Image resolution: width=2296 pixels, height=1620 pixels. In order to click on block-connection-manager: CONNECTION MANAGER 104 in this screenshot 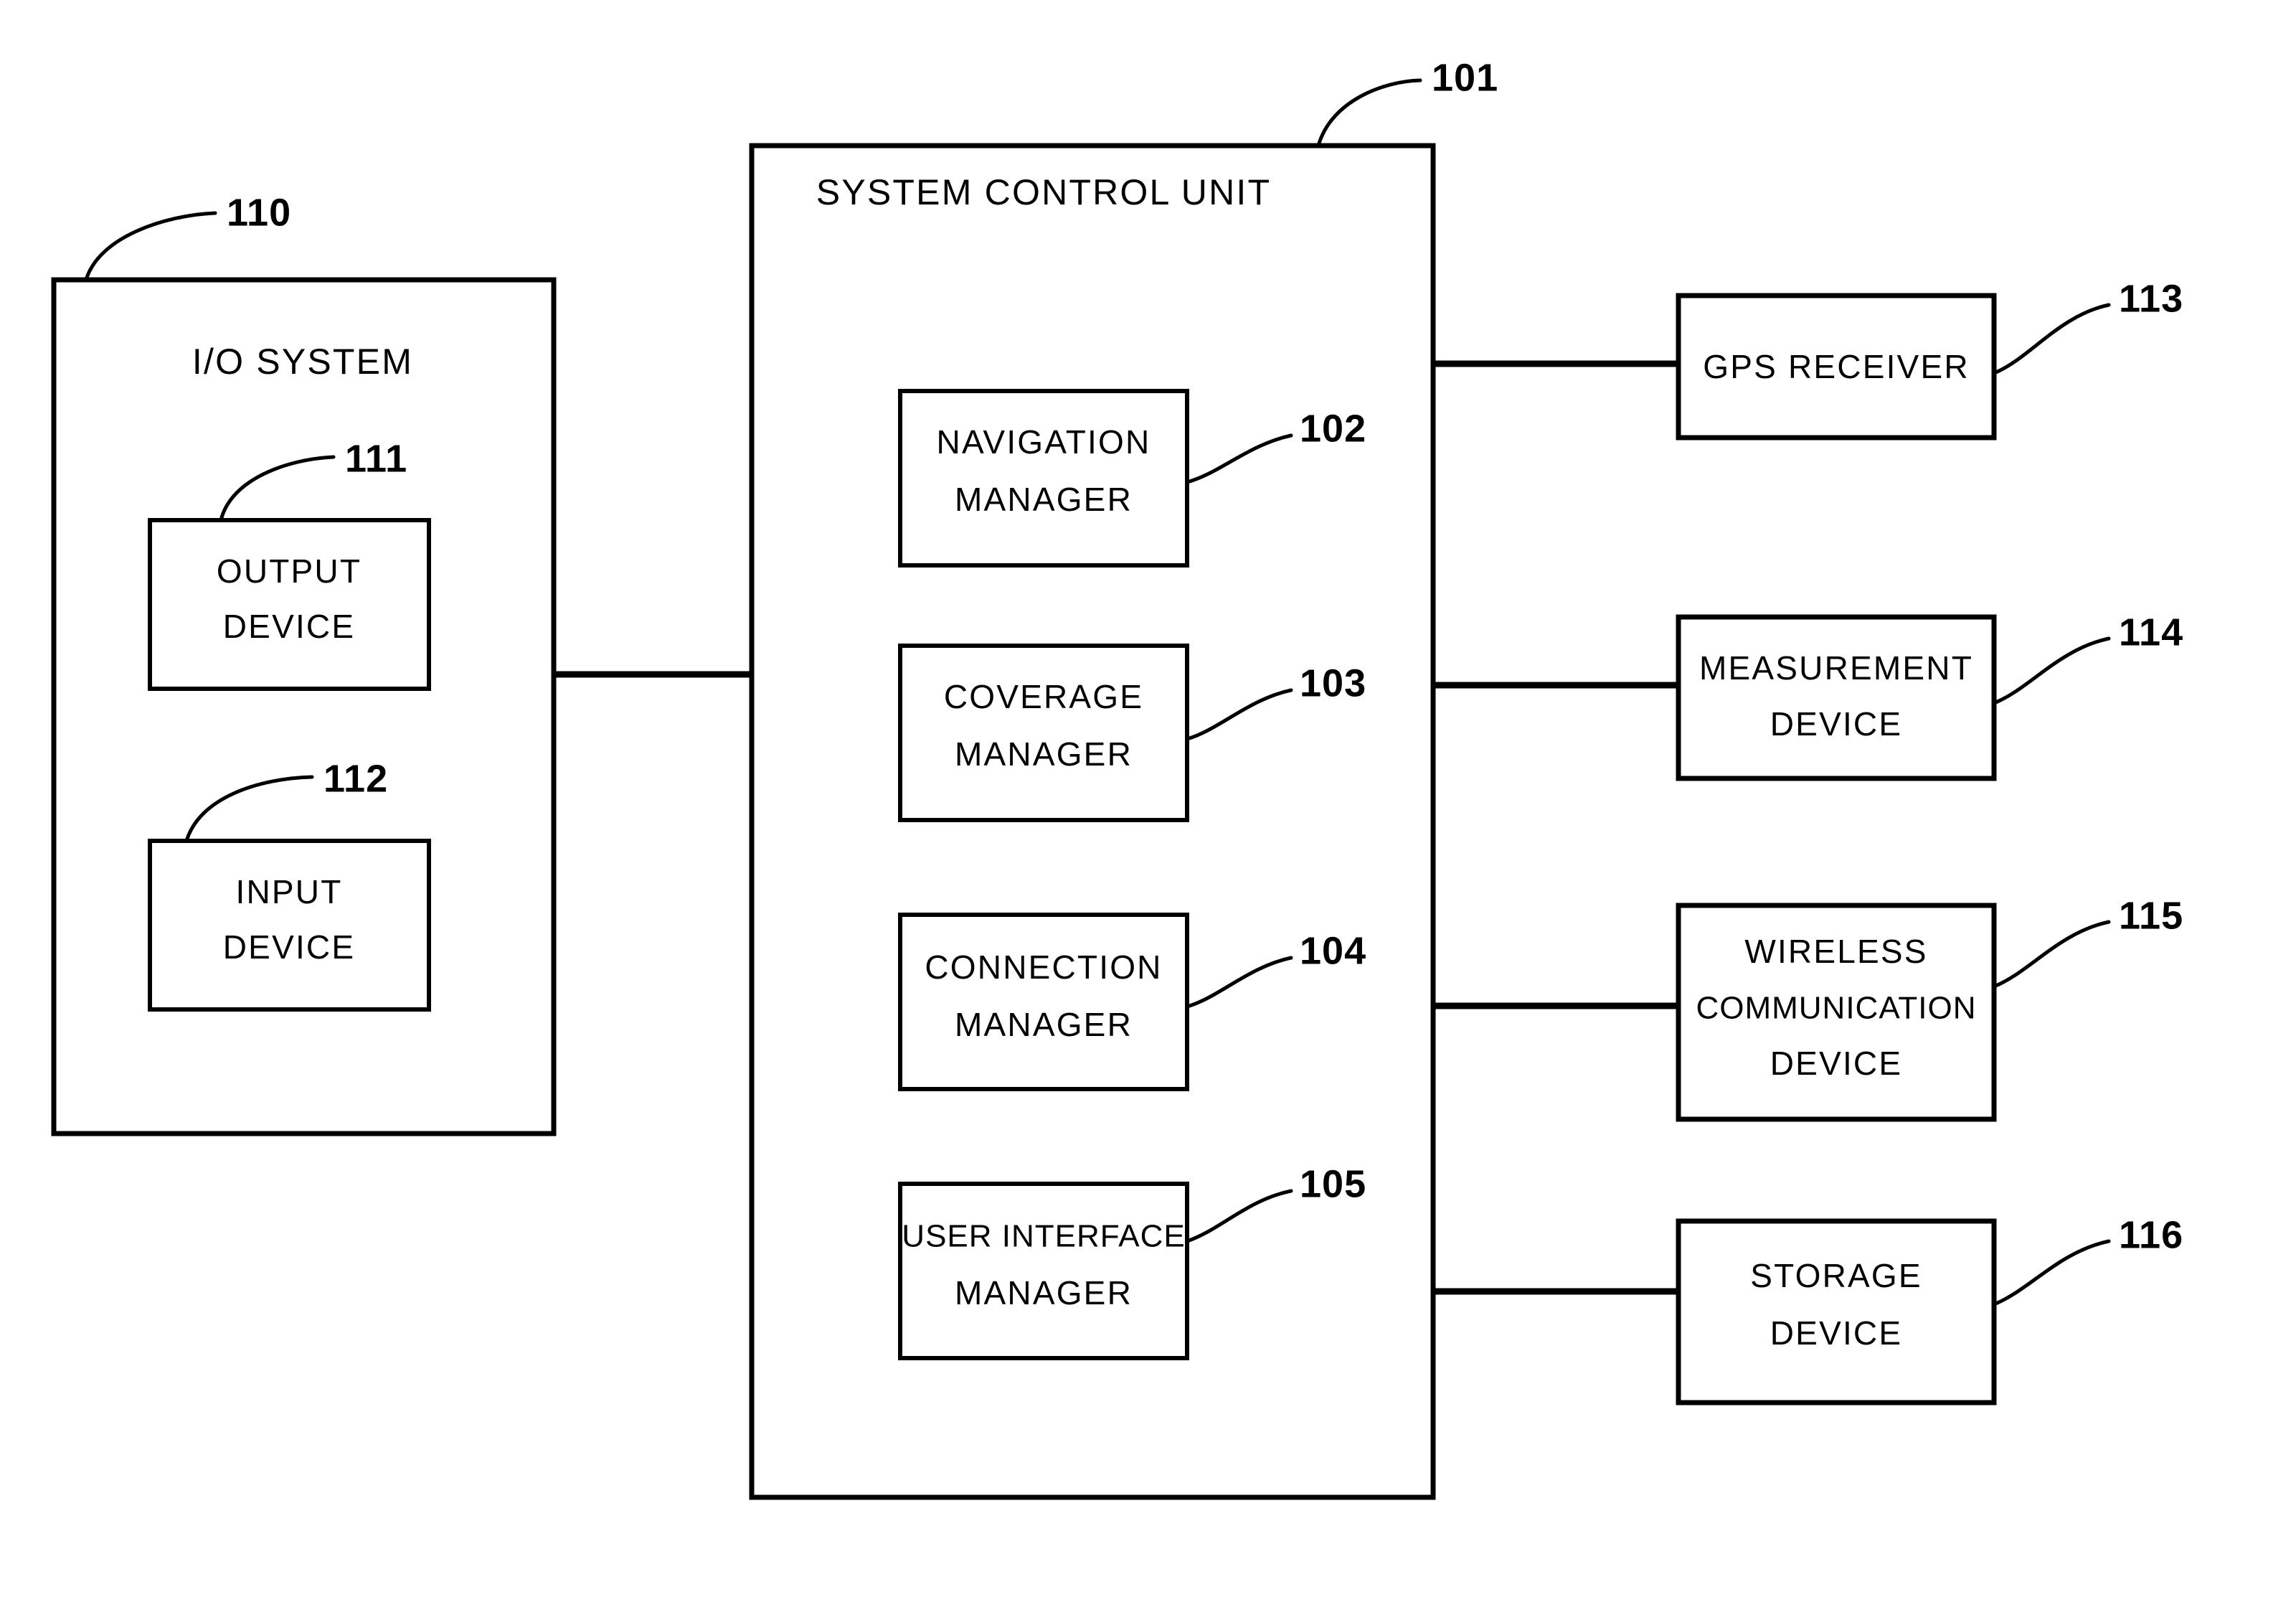, I will do `click(1132, 1002)`.